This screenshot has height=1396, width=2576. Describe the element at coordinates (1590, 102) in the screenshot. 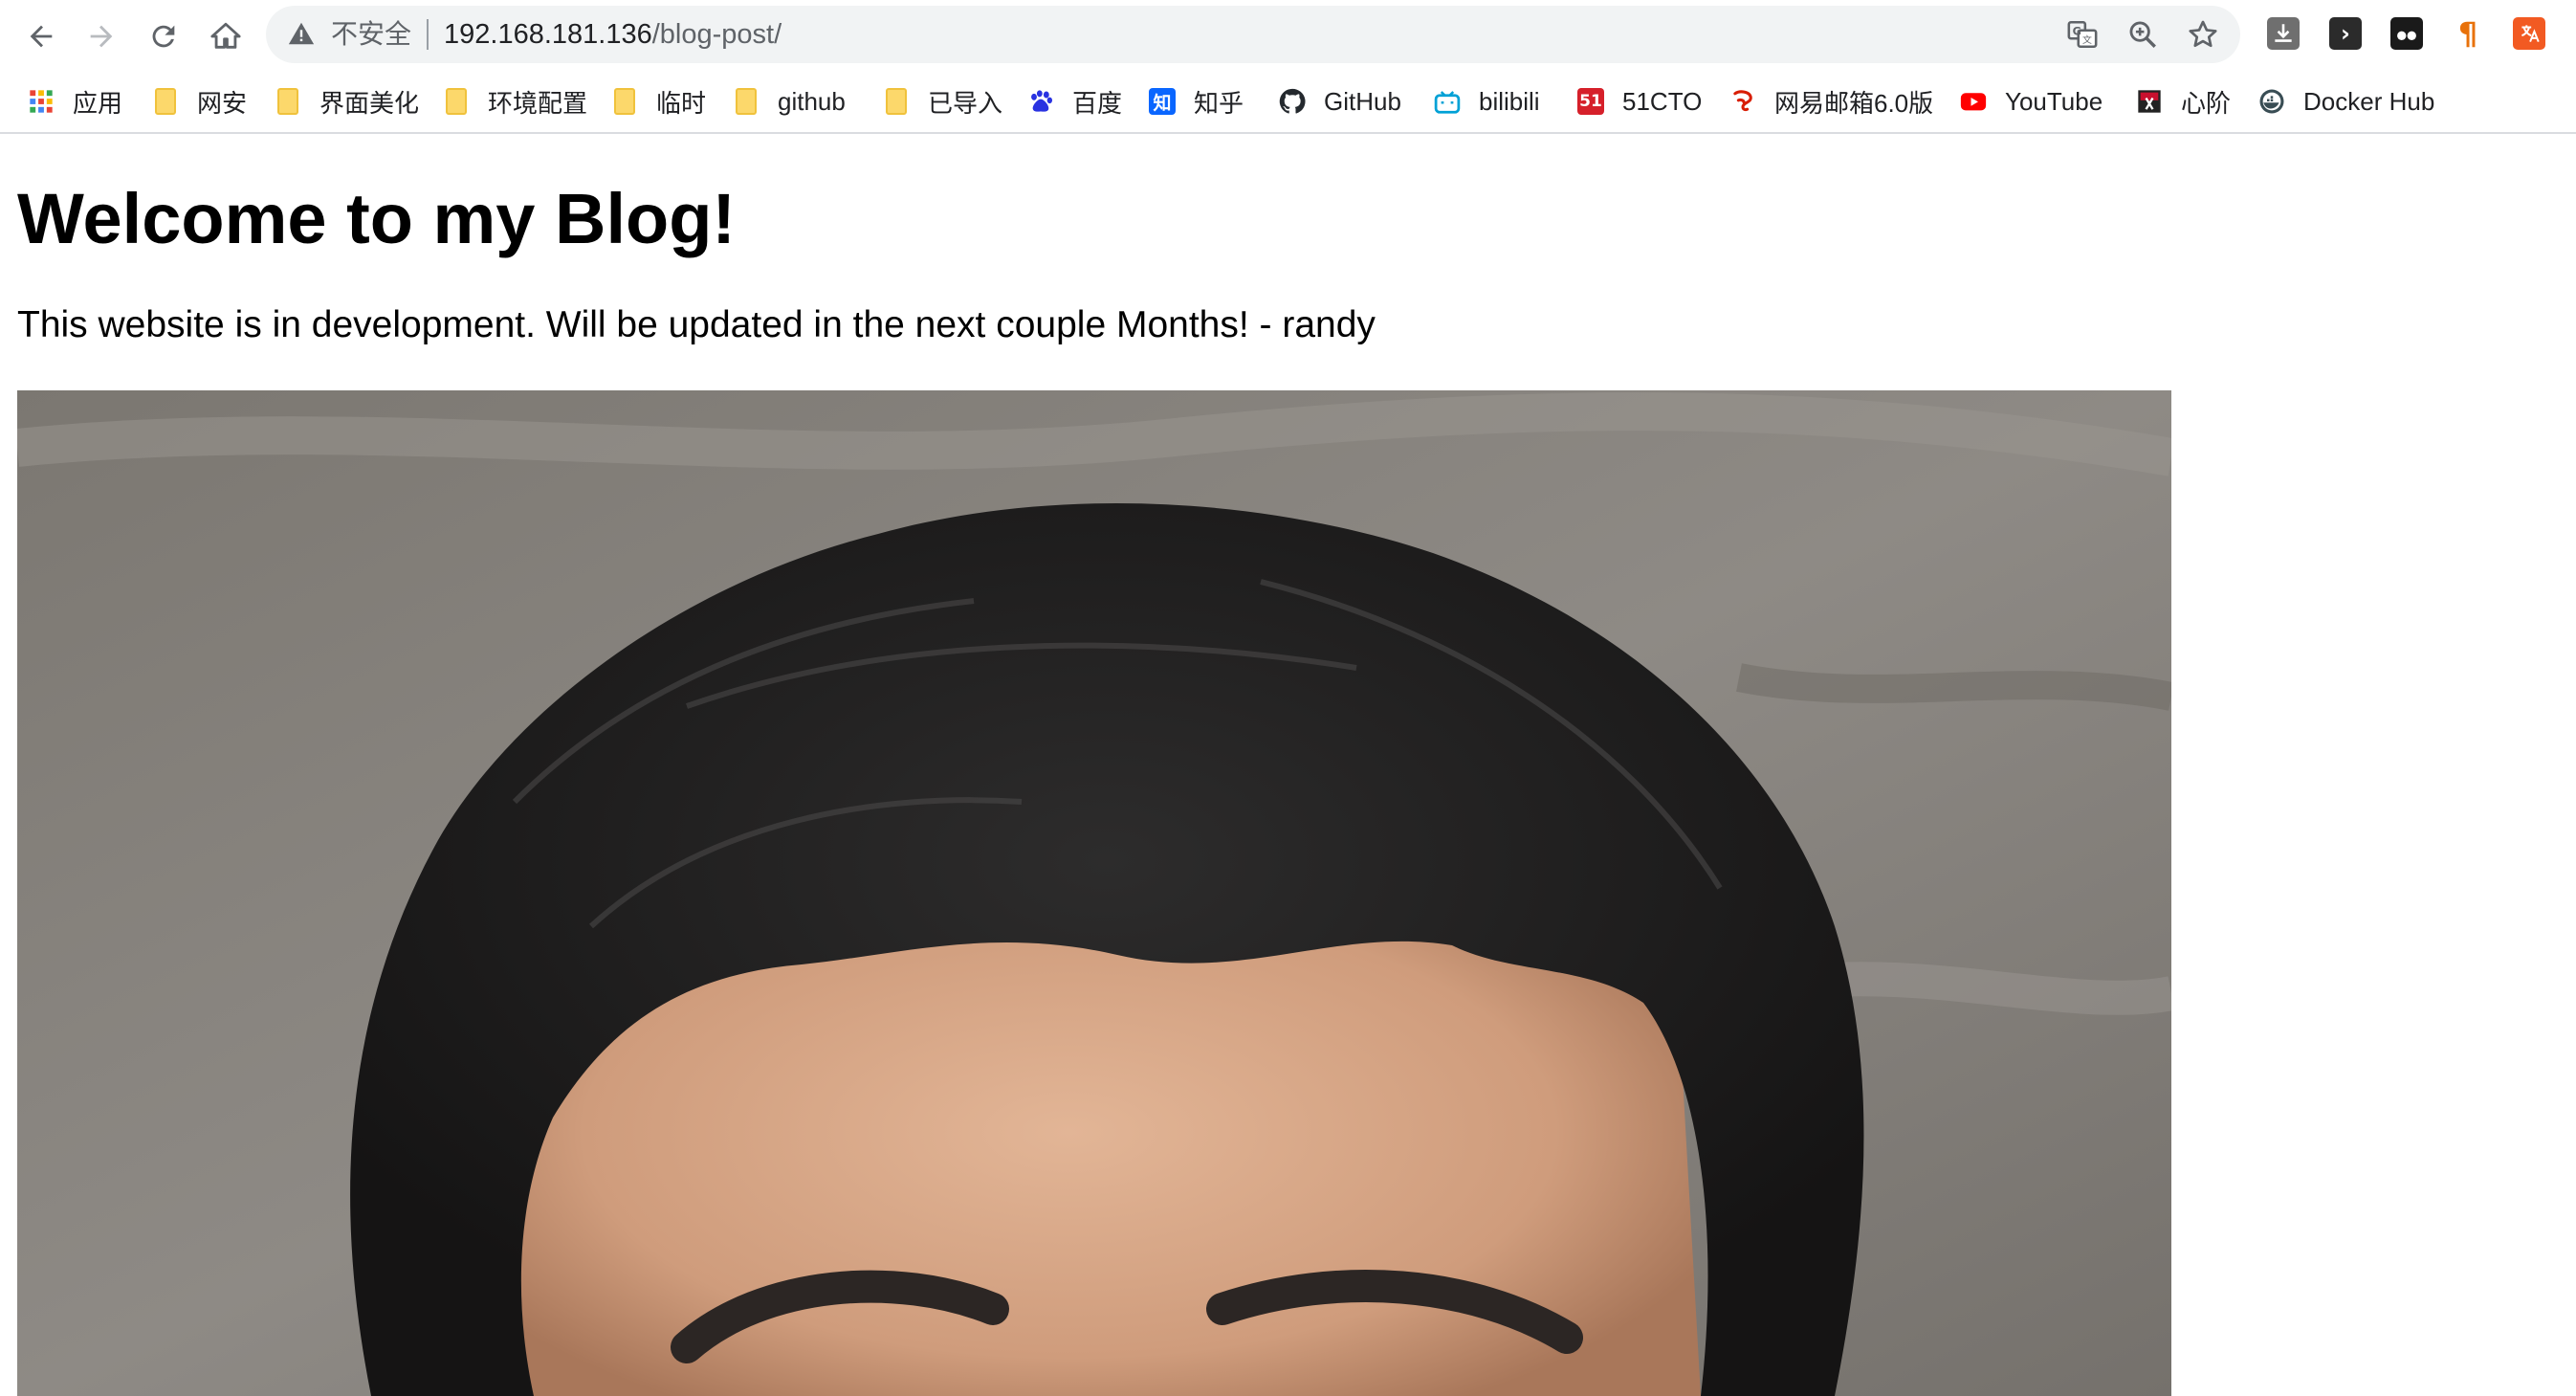

I see `51cto-icon: 51` at that location.